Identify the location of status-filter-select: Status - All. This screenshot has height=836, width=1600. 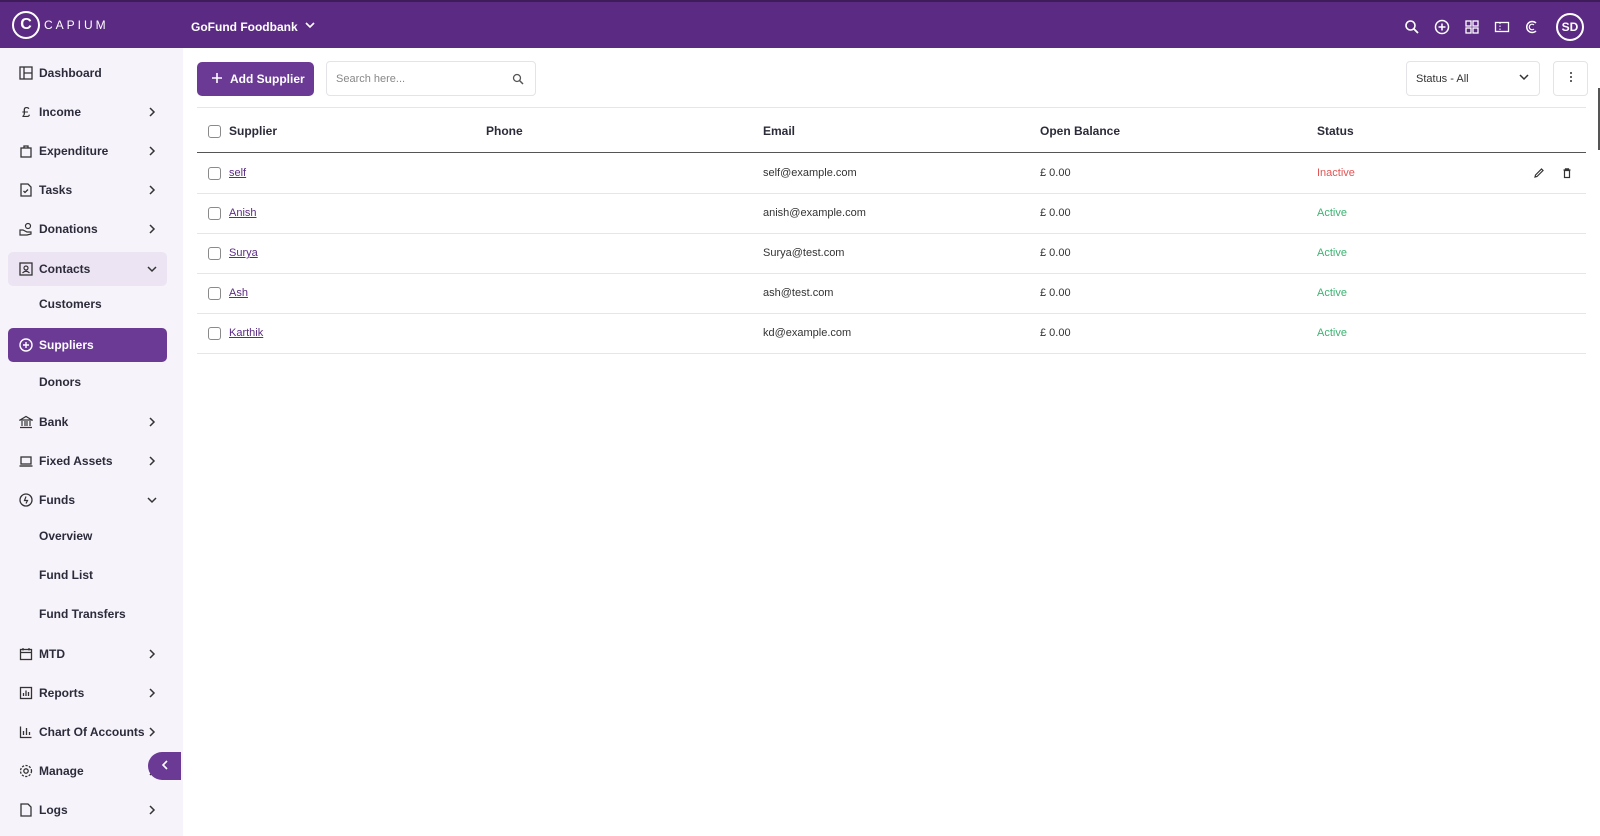
(1473, 78).